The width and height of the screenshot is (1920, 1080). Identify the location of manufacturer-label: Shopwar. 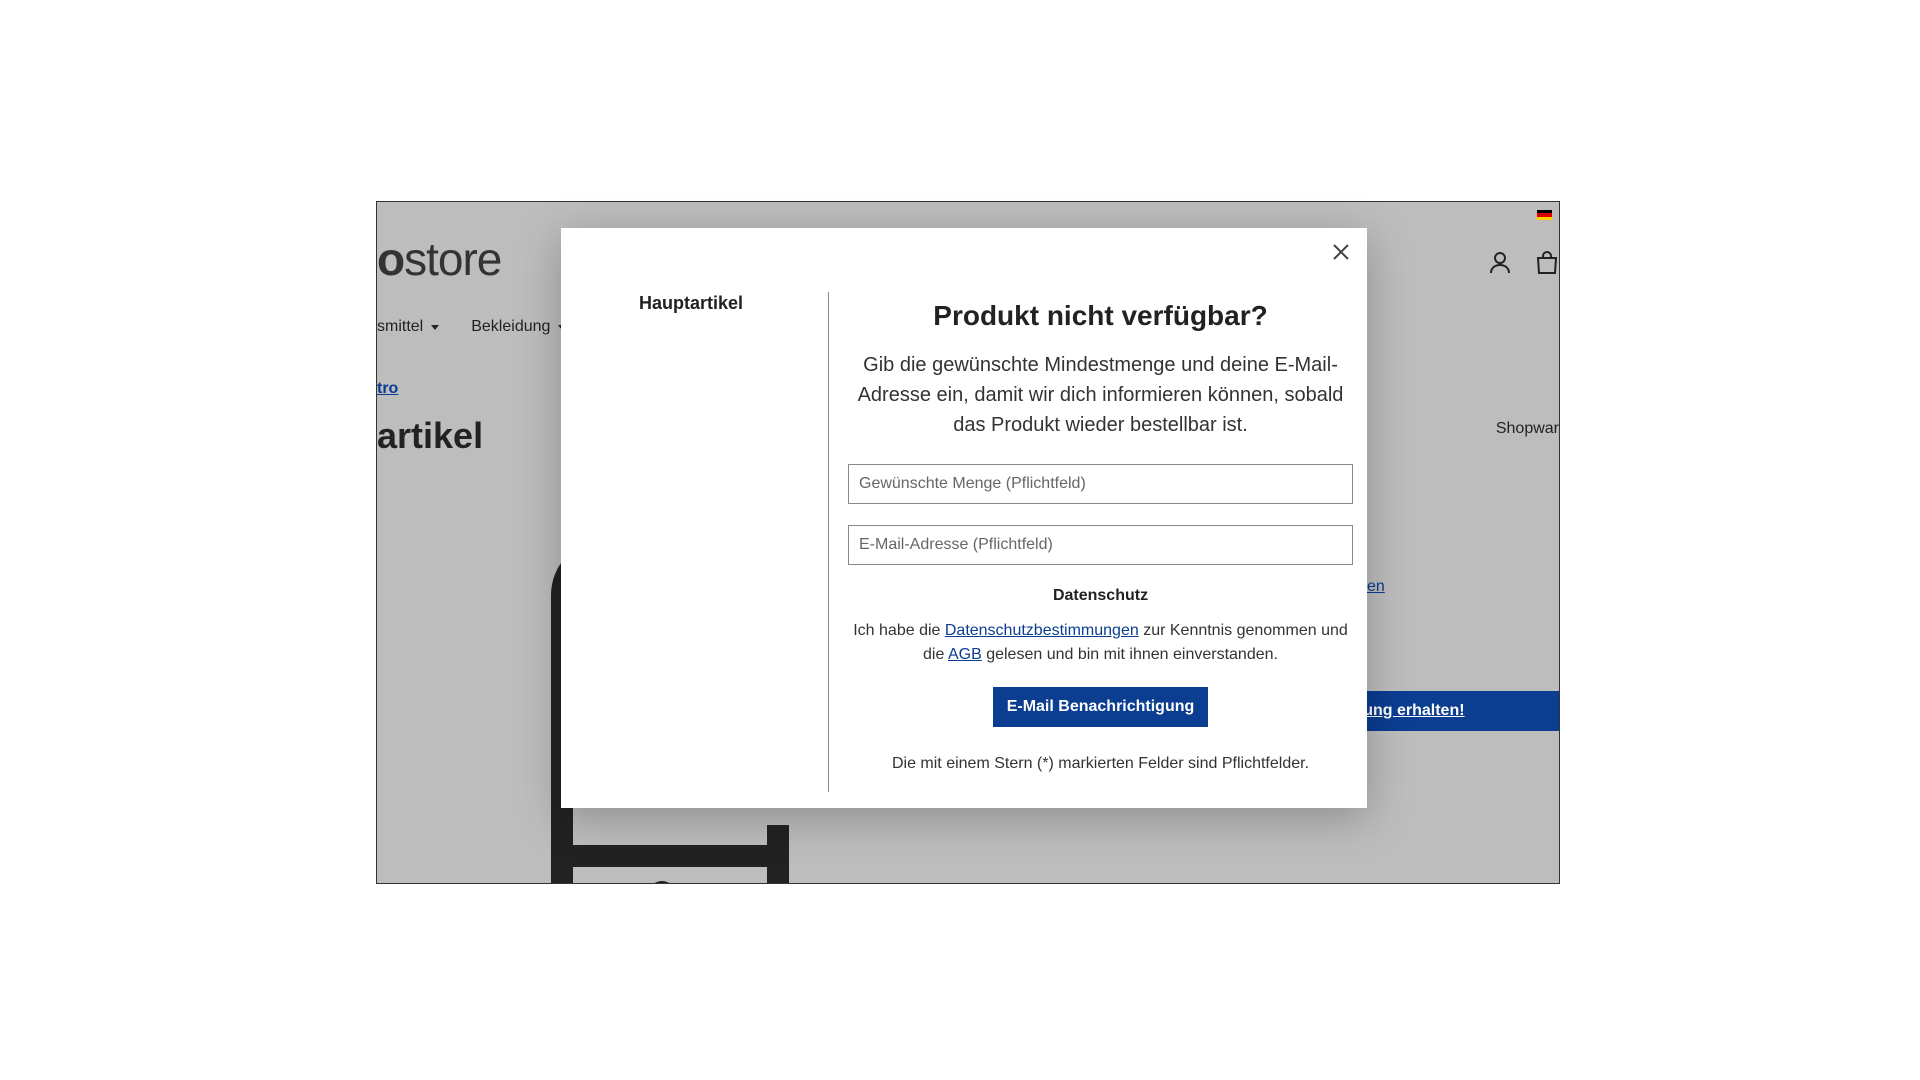
(1527, 429).